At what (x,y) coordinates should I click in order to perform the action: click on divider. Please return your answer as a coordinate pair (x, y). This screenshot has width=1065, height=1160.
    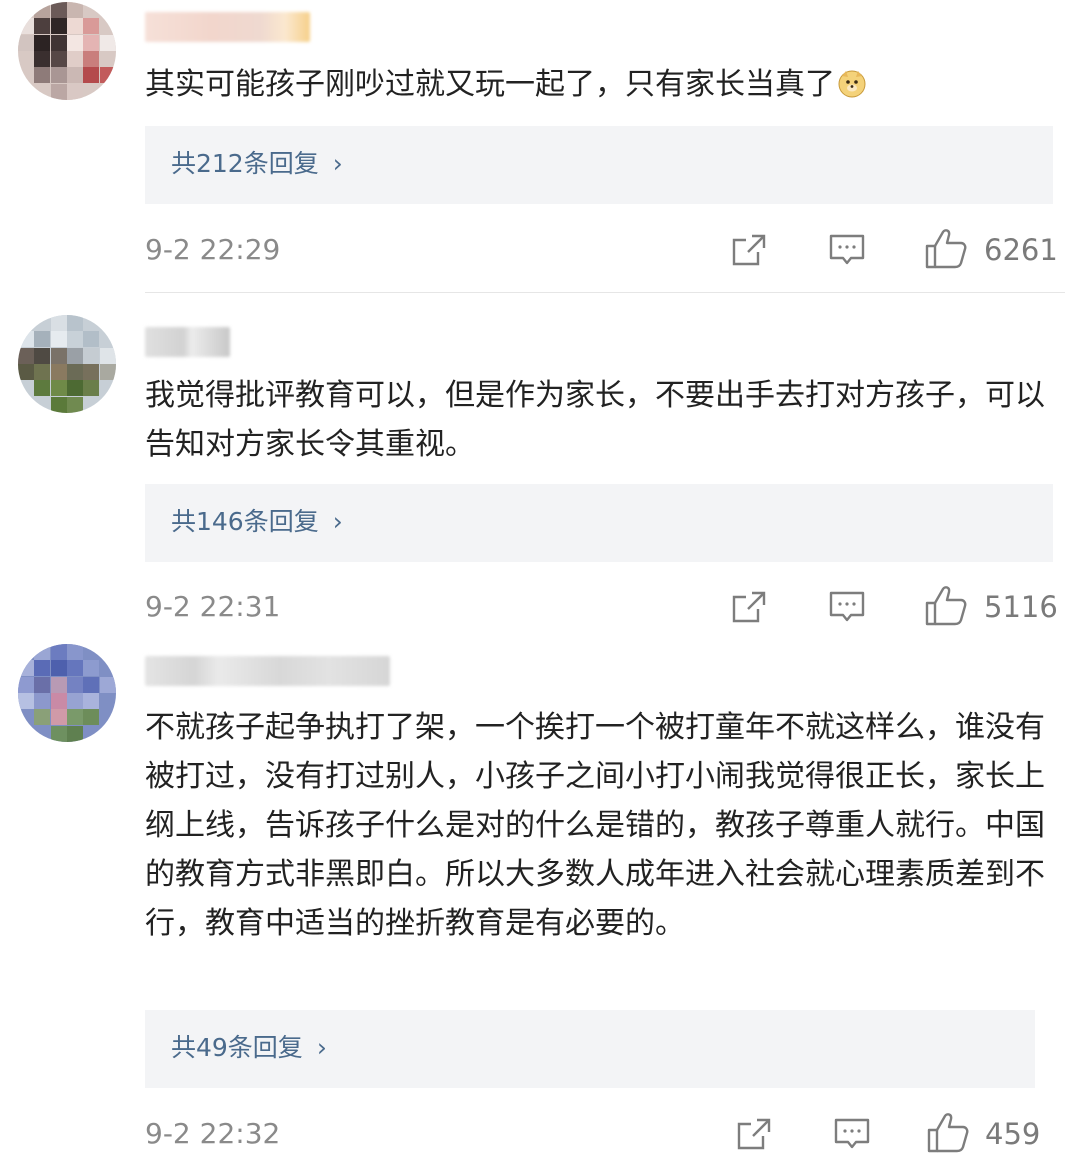
    Looking at the image, I should click on (605, 292).